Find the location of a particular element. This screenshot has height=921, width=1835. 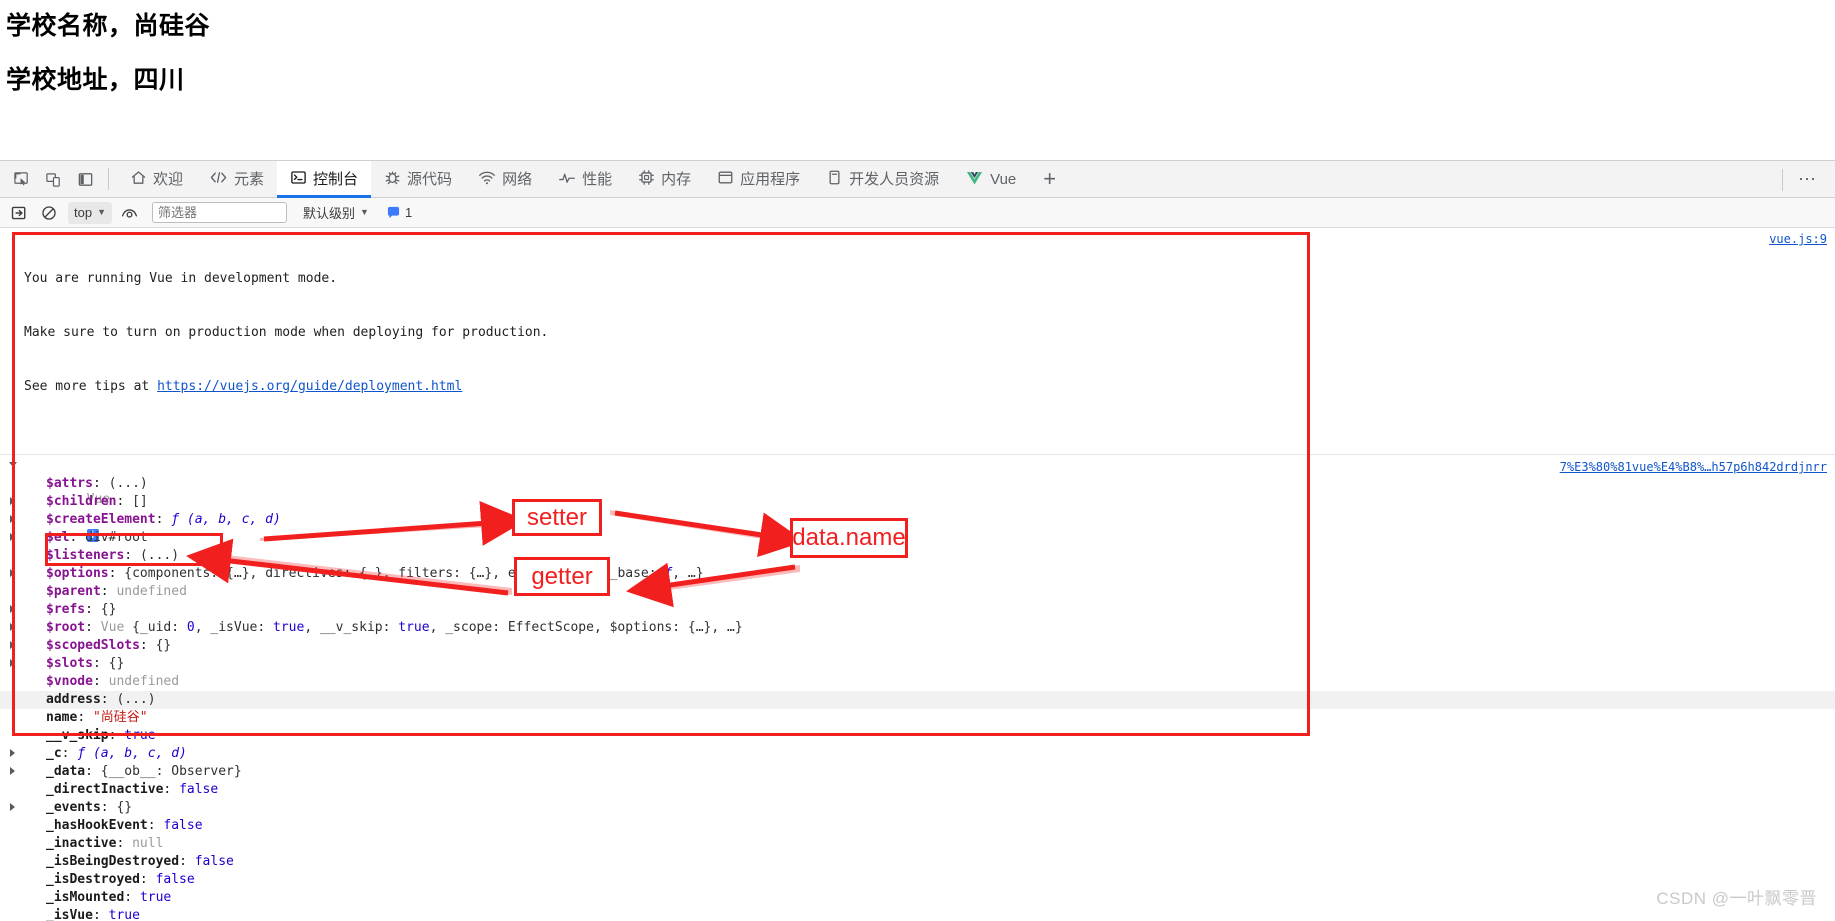

property-value-part: { is located at coordinates (104, 771).